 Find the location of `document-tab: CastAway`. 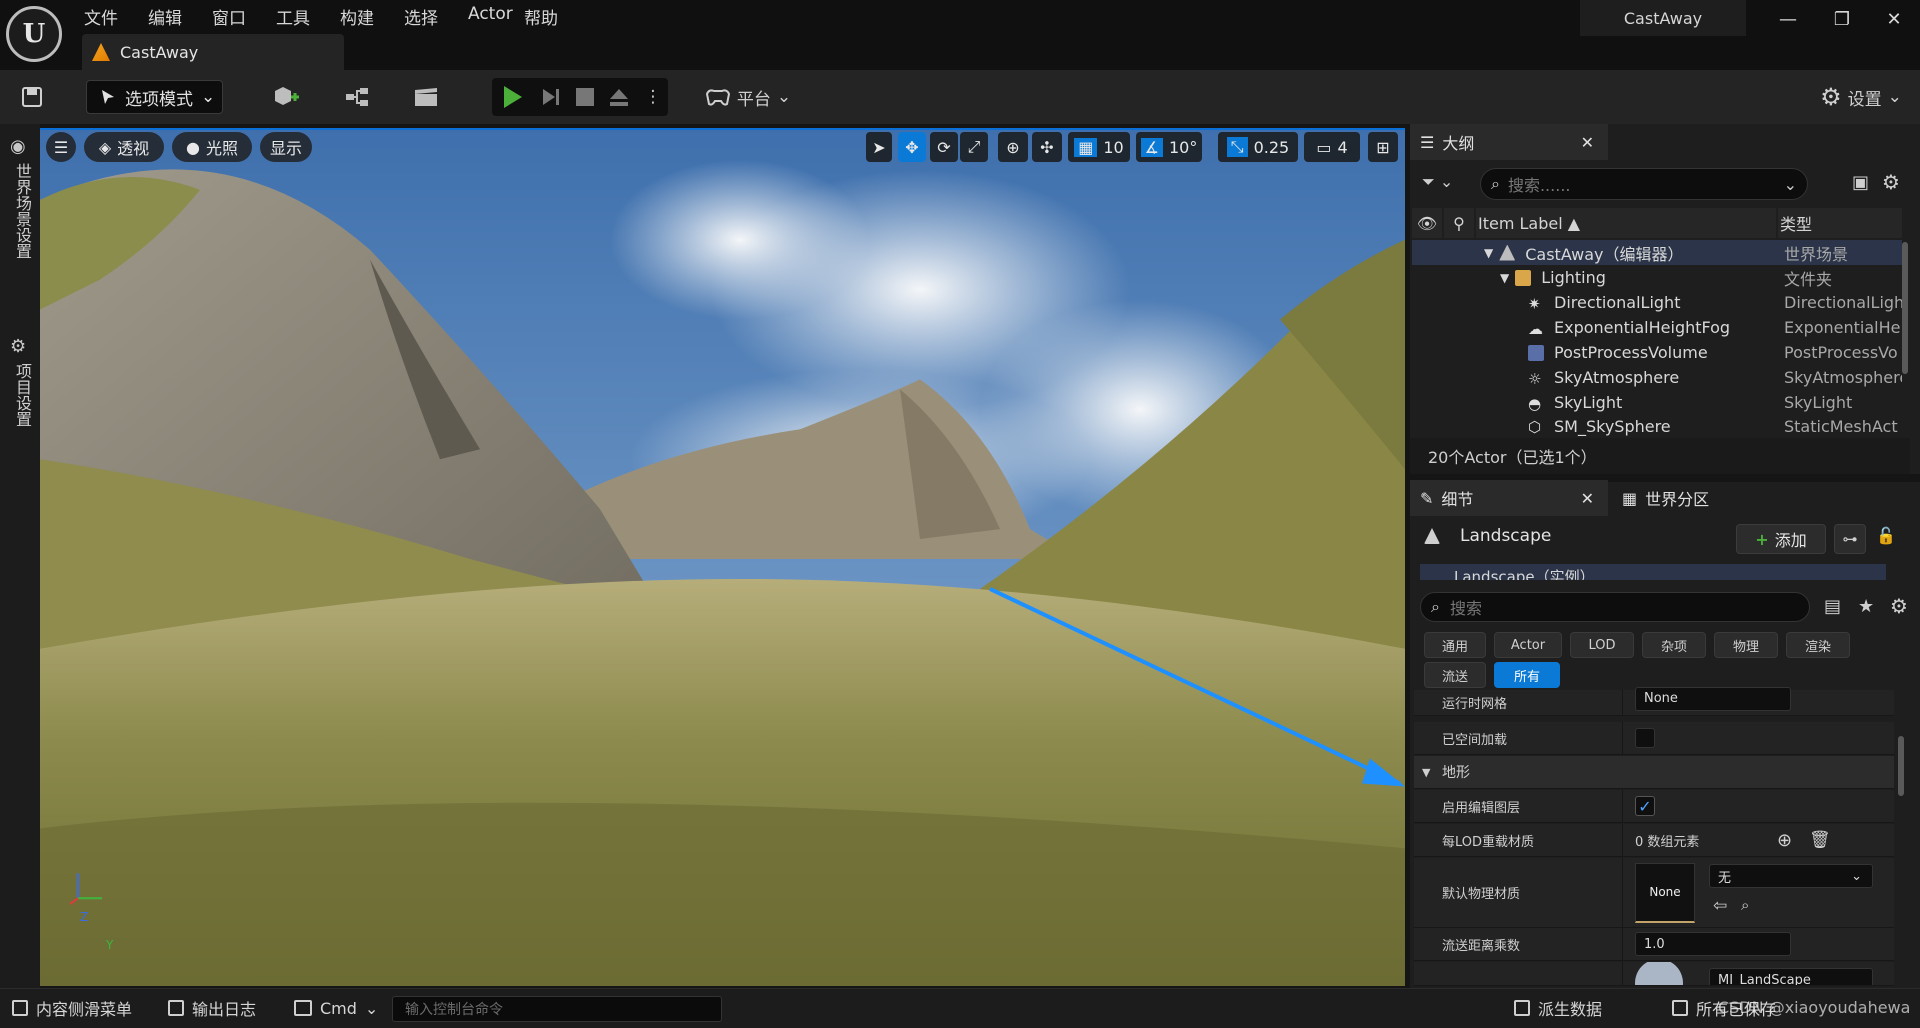

document-tab: CastAway is located at coordinates (213, 52).